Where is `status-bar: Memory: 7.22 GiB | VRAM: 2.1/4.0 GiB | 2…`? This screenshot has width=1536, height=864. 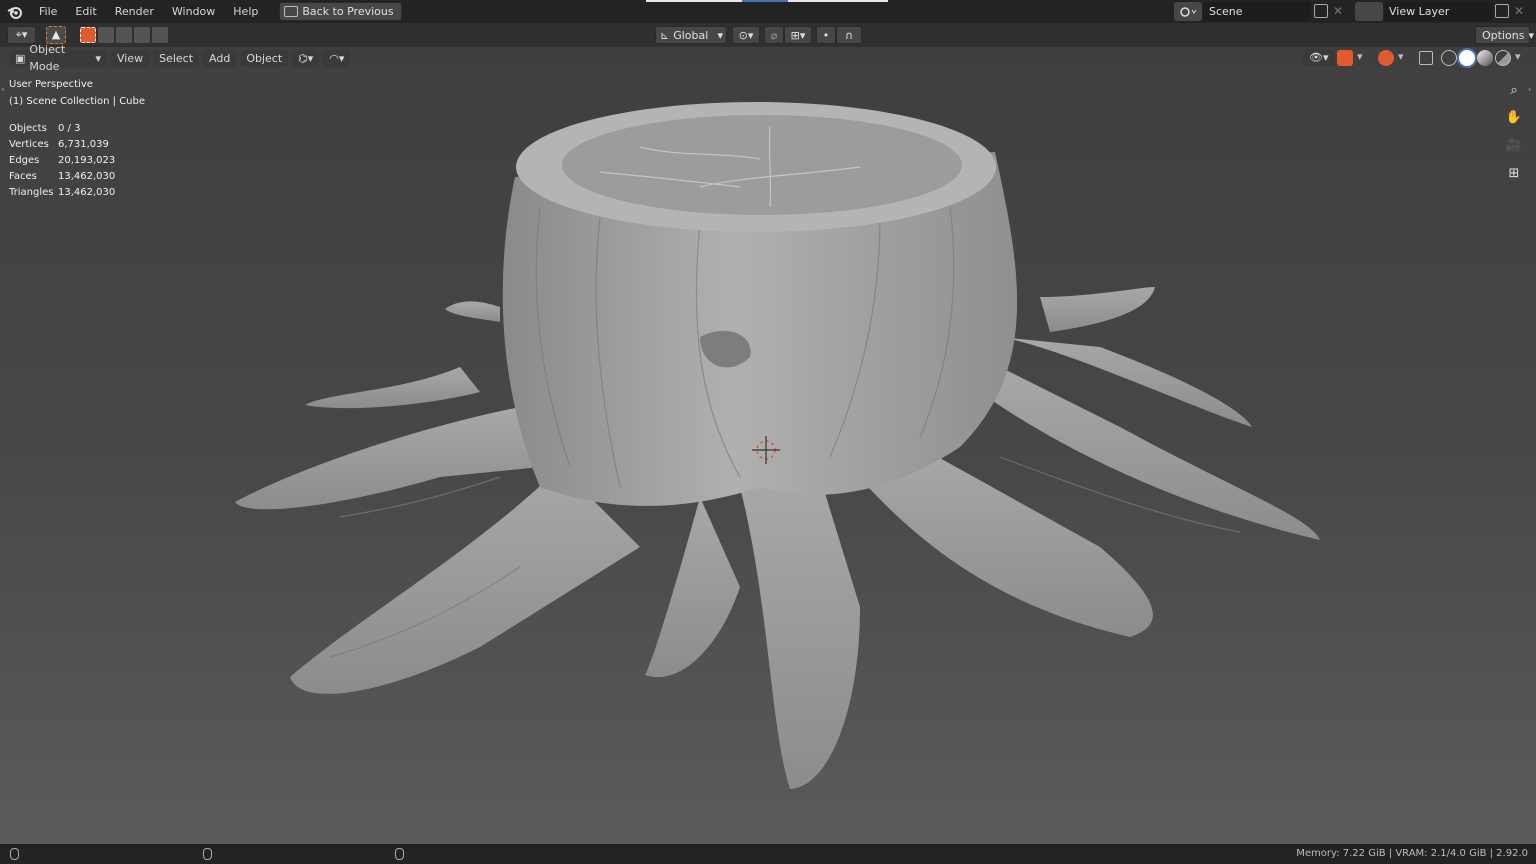
status-bar: Memory: 7.22 GiB | VRAM: 2.1/4.0 GiB | 2… is located at coordinates (768, 854).